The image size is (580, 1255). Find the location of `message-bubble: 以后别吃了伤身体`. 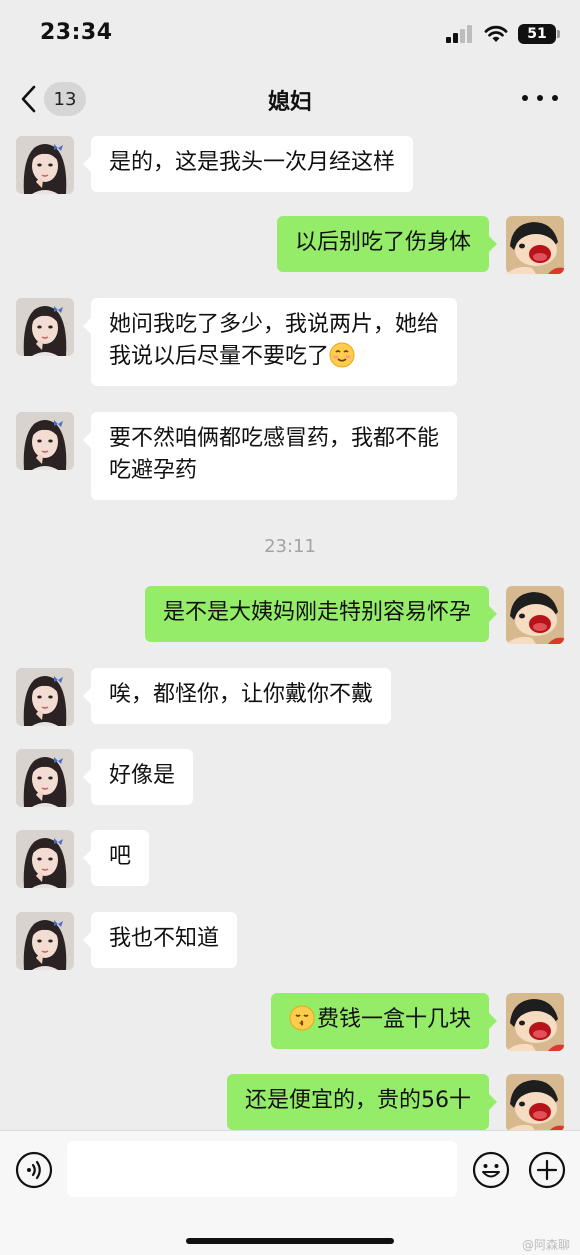

message-bubble: 以后别吃了伤身体 is located at coordinates (387, 244).